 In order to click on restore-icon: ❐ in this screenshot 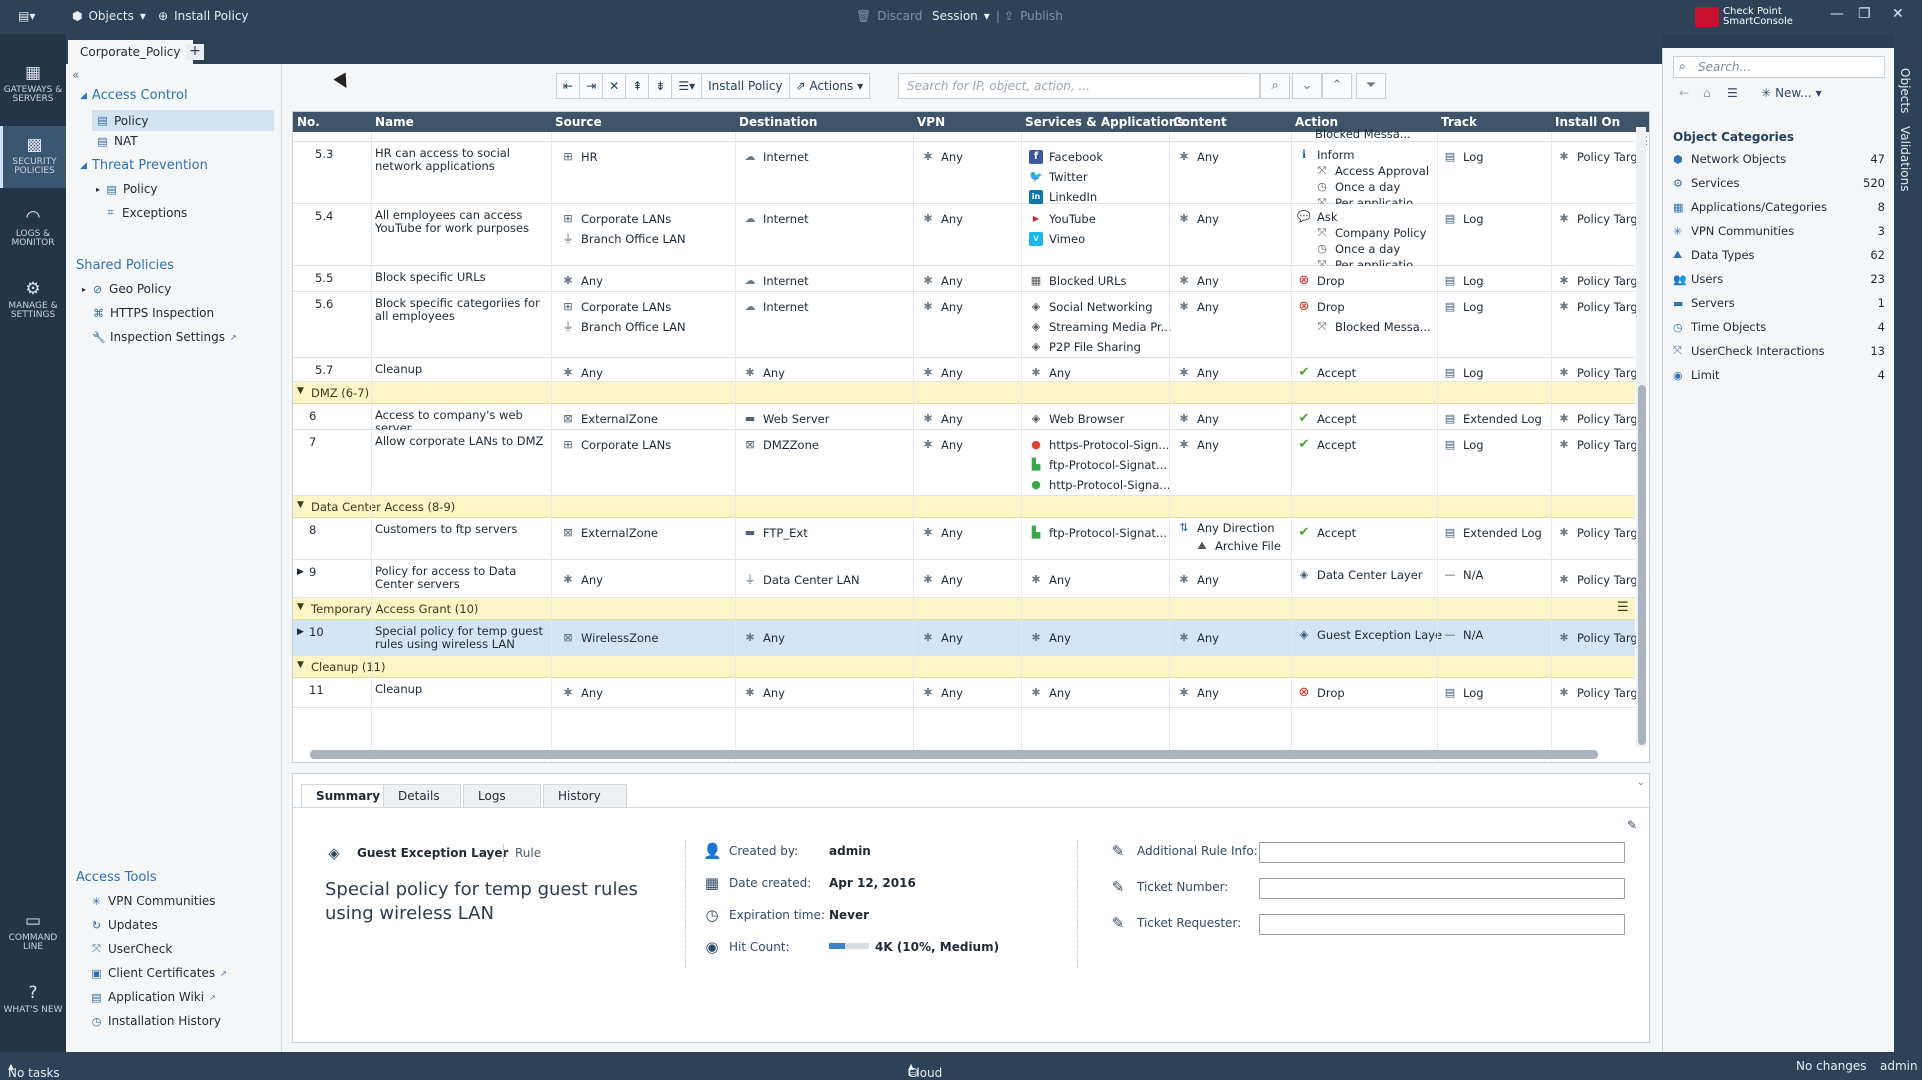, I will do `click(1864, 14)`.